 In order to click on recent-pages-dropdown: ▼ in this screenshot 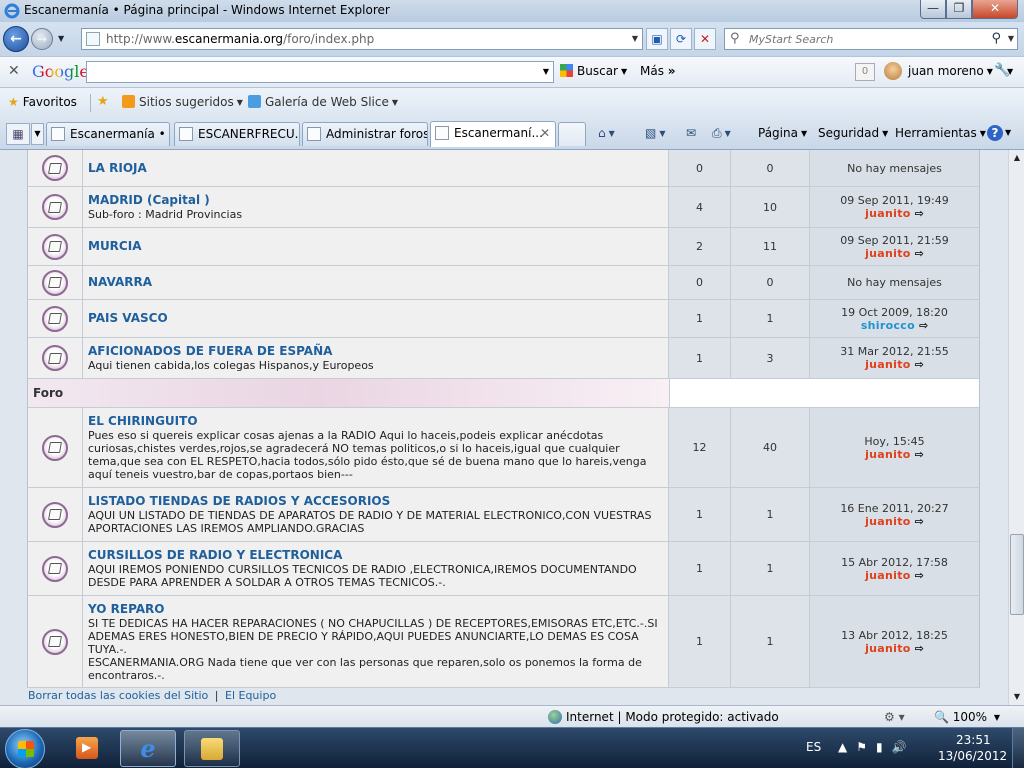, I will do `click(61, 38)`.